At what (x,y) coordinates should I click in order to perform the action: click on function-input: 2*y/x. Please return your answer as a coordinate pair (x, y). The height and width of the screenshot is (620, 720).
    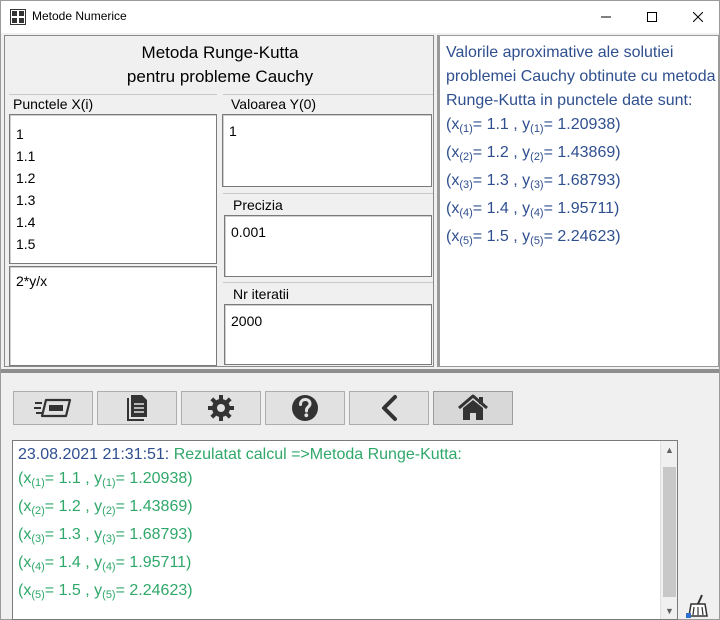
    Looking at the image, I should click on (113, 316).